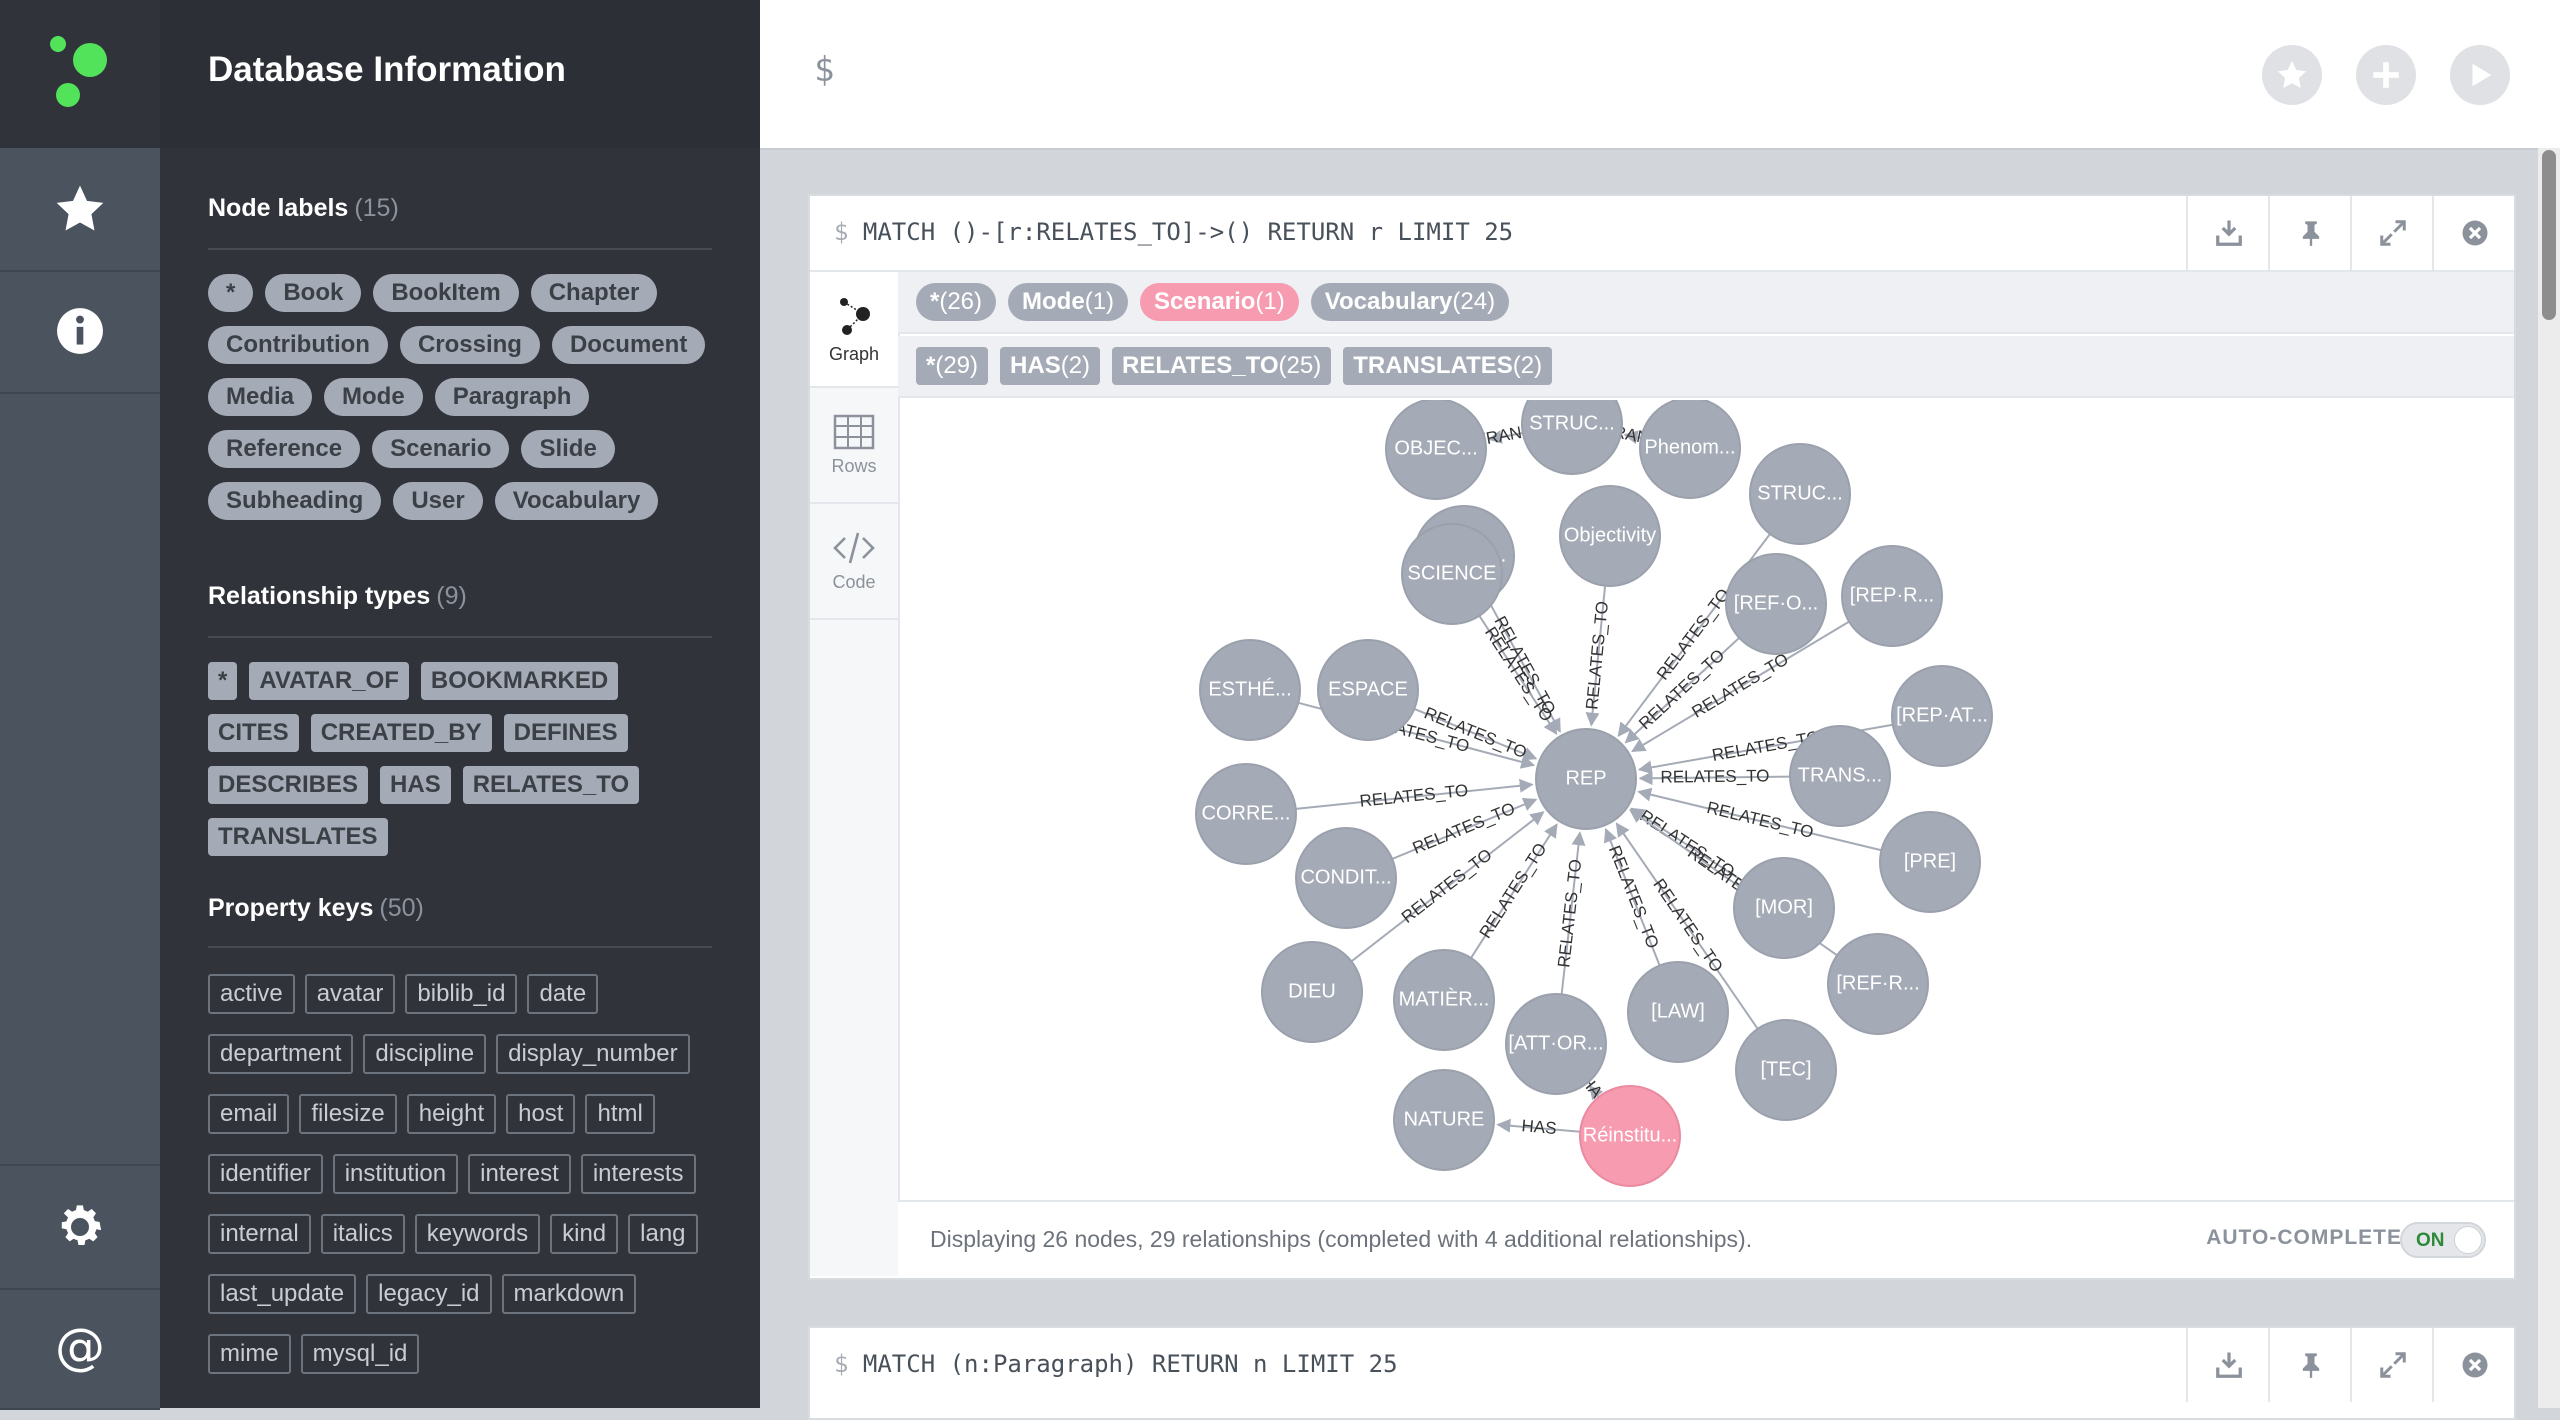 The image size is (2560, 1420). What do you see at coordinates (438, 501) in the screenshot?
I see `node-label-chip-14: User` at bounding box center [438, 501].